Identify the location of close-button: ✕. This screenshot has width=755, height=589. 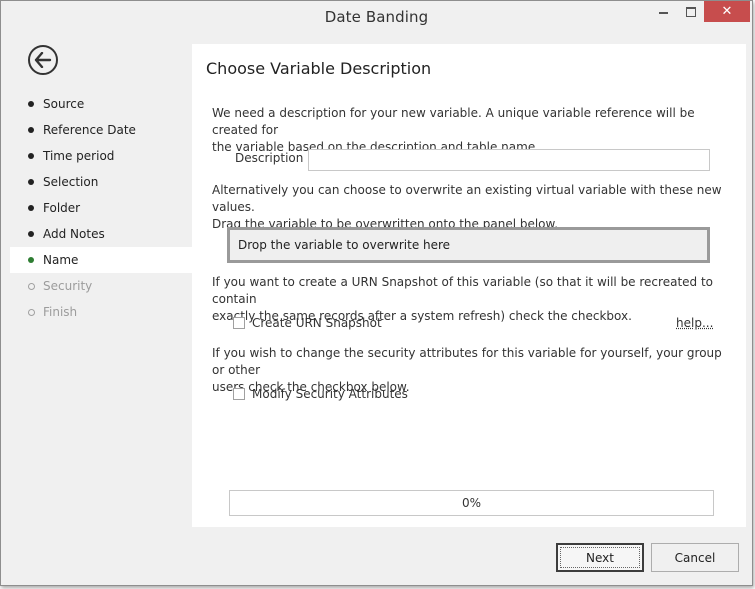
(727, 11).